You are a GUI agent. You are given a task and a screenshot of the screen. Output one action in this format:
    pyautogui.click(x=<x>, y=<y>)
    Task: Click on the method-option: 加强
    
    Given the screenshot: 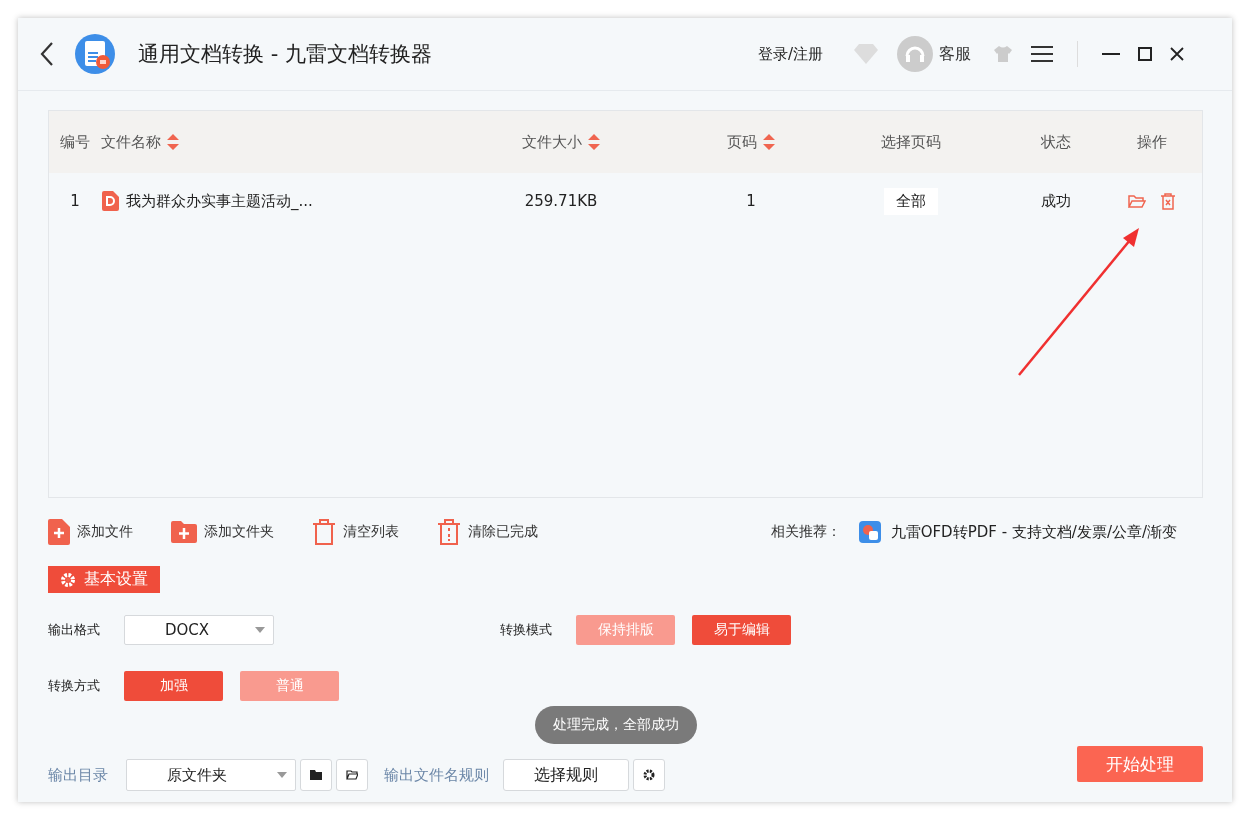 What is the action you would take?
    pyautogui.click(x=173, y=686)
    